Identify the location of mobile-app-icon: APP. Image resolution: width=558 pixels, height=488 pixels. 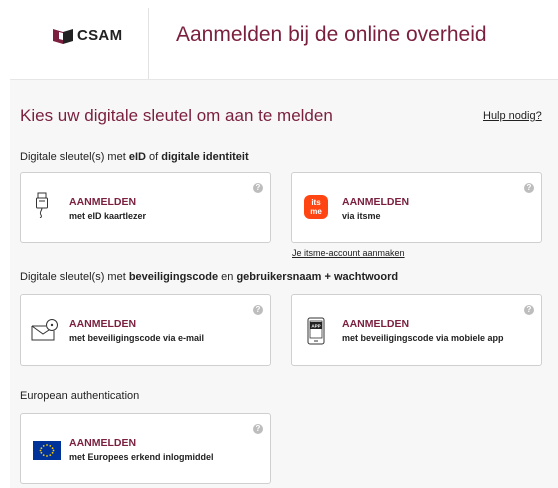
(316, 331).